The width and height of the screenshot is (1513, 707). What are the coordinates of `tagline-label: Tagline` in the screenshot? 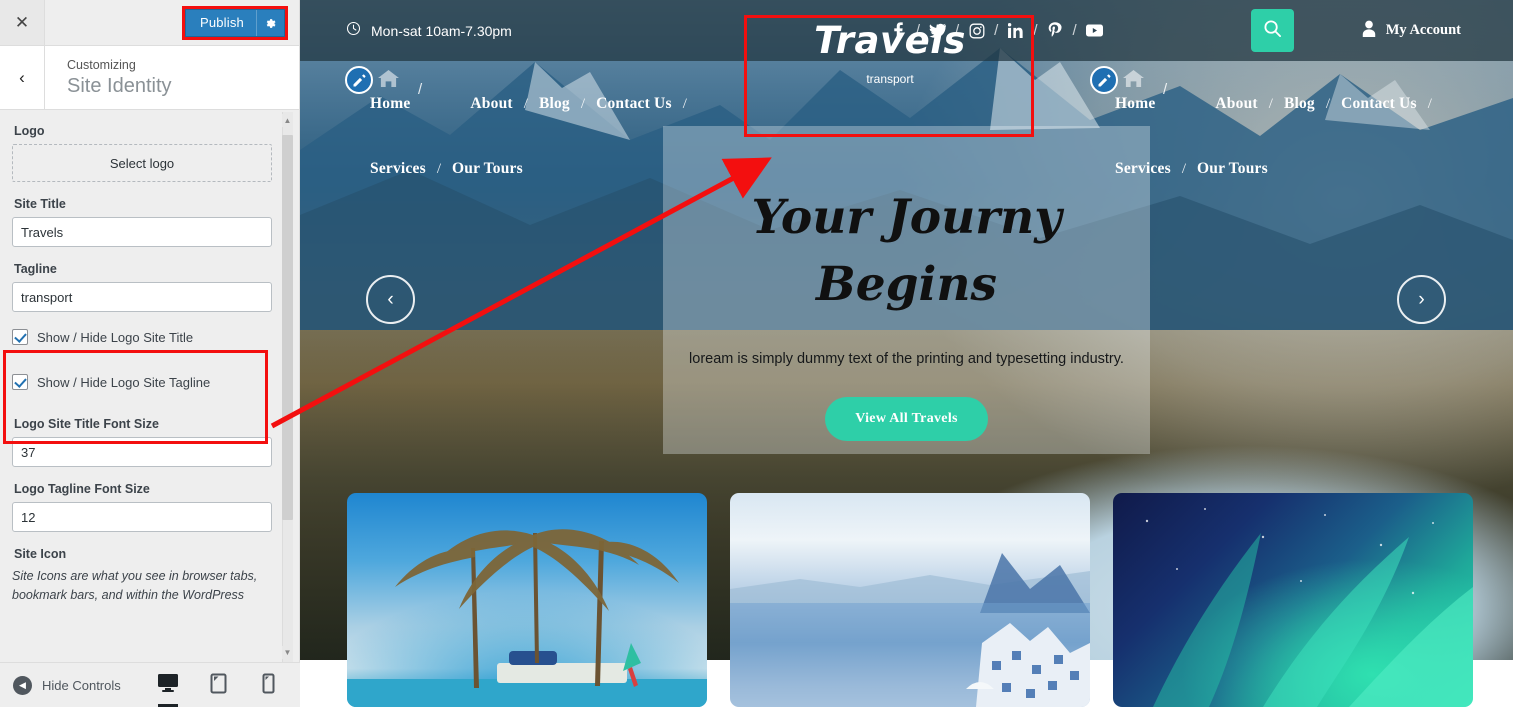 It's located at (35, 269).